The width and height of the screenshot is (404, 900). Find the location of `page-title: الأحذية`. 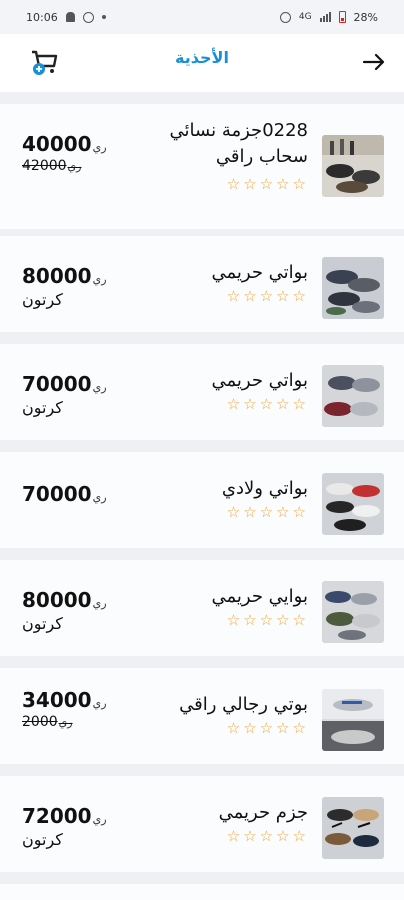

page-title: الأحذية is located at coordinates (202, 57).